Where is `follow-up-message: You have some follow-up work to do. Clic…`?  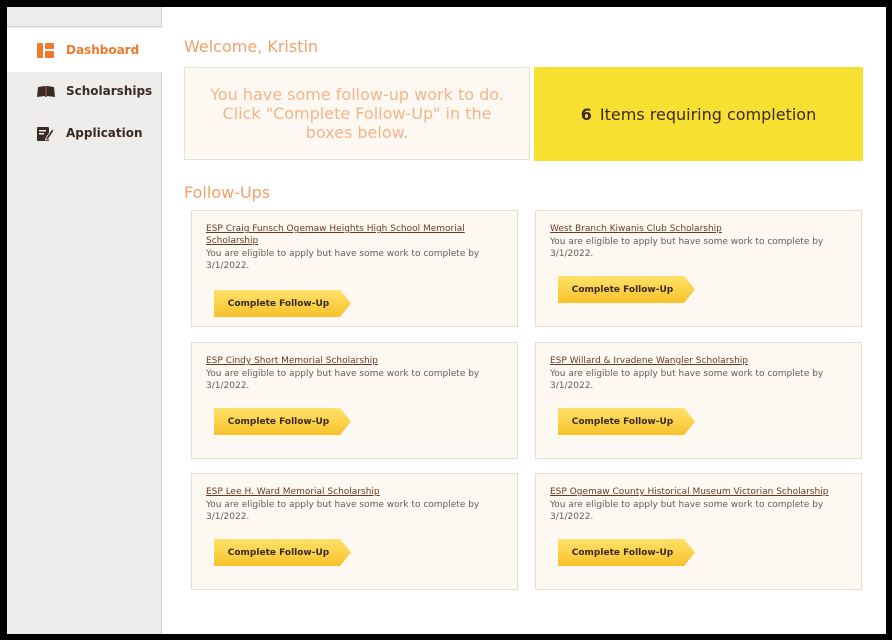 follow-up-message: You have some follow-up work to do. Clic… is located at coordinates (357, 113).